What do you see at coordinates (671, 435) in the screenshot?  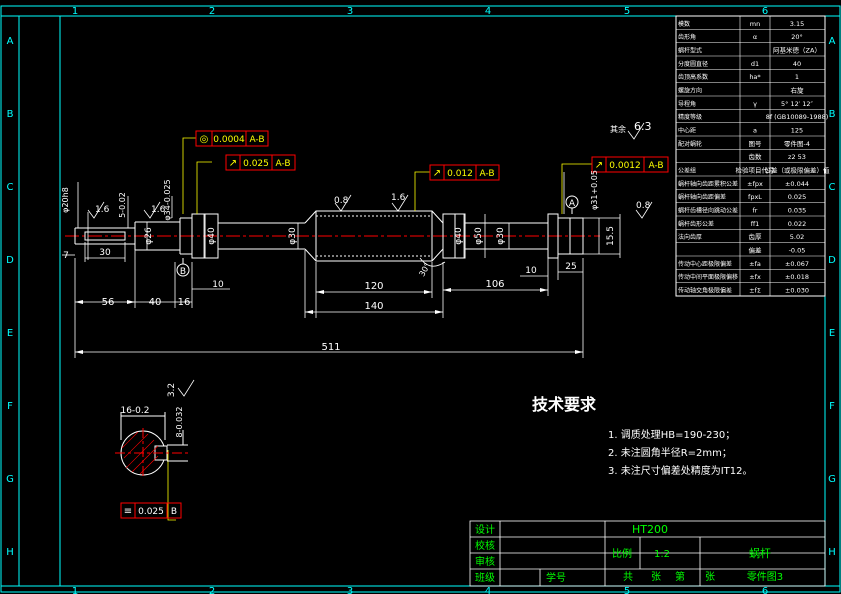 I see `tech-req-item-1: 1. 调质处理HB=190-230；` at bounding box center [671, 435].